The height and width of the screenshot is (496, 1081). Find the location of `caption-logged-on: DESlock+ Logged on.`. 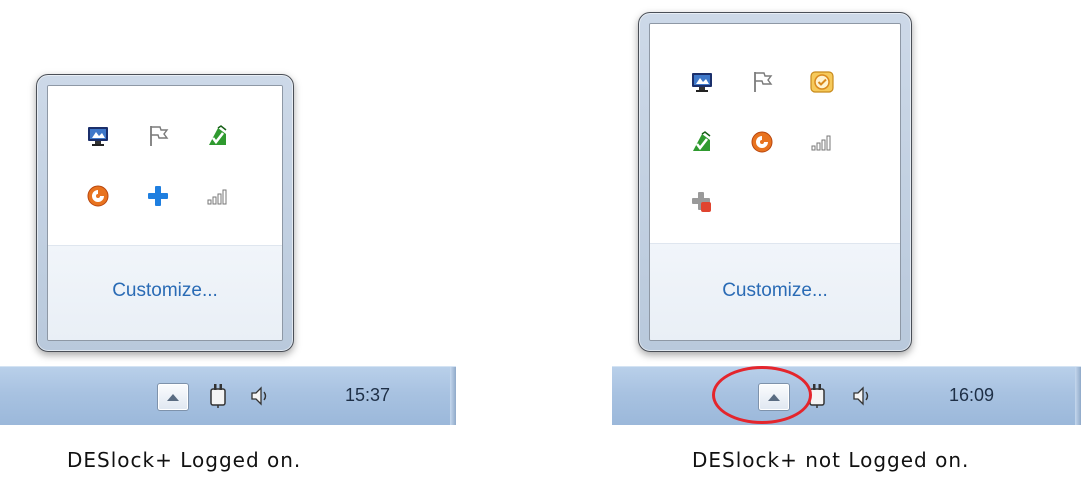

caption-logged-on: DESlock+ Logged on. is located at coordinates (184, 460).